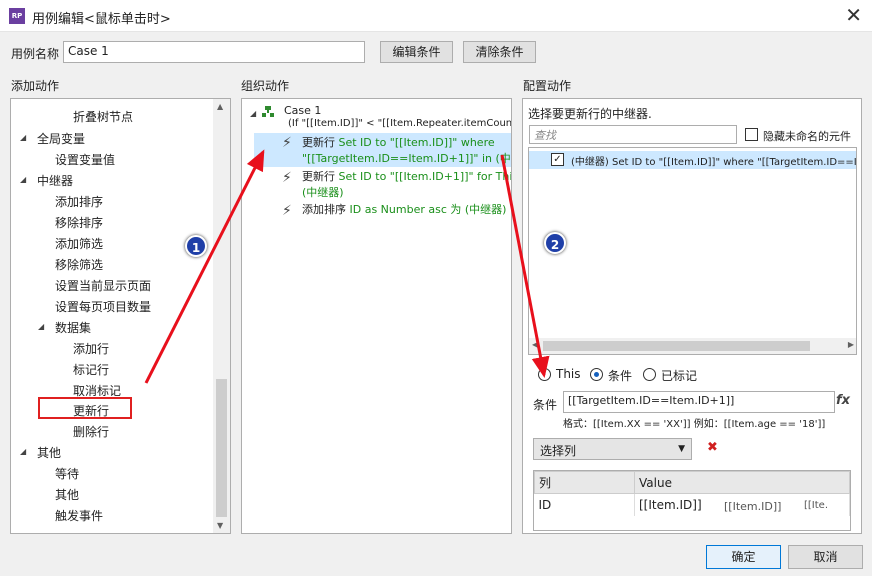  Describe the element at coordinates (196, 246) in the screenshot. I see `step-badge-1: 1` at that location.